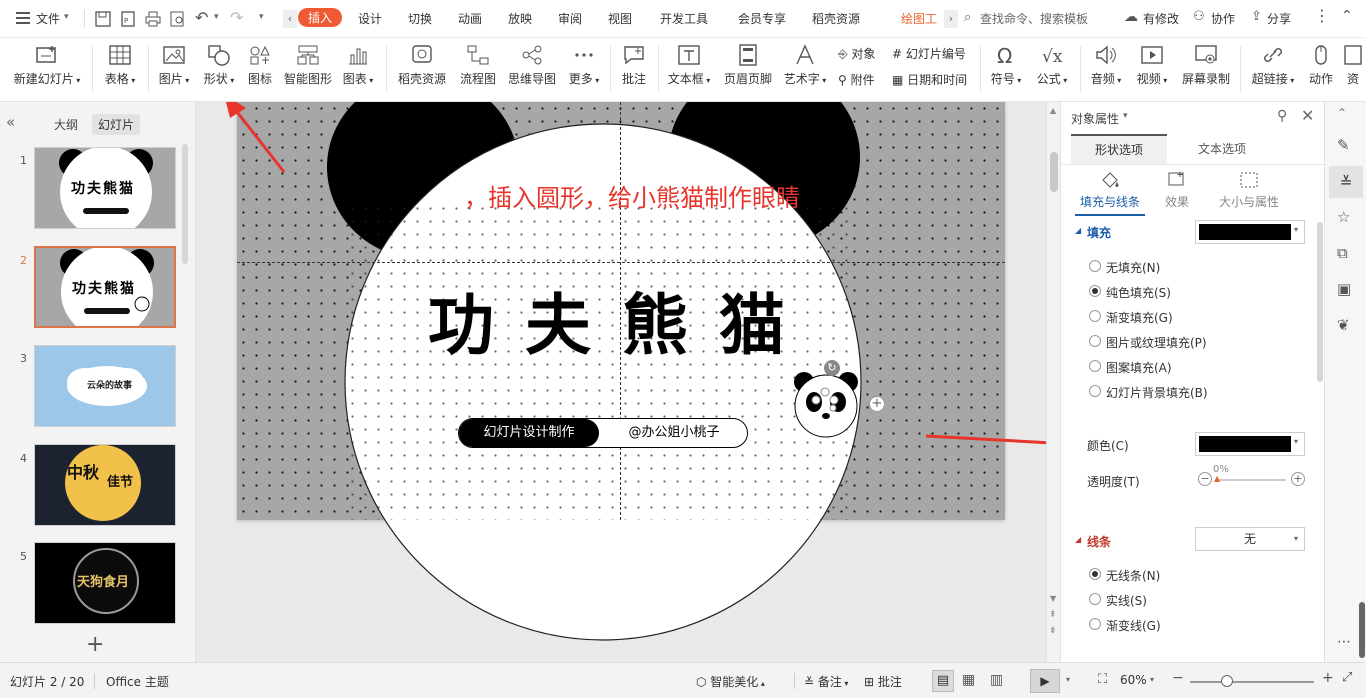  What do you see at coordinates (320, 17) in the screenshot?
I see `tab-insert: 插入` at bounding box center [320, 17].